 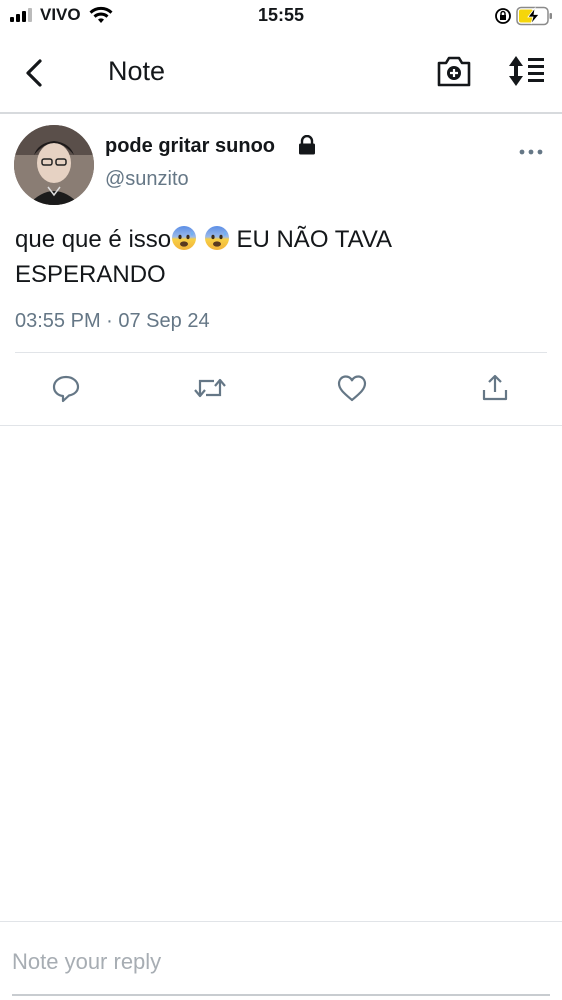 I want to click on page-title: Note, so click(x=137, y=71).